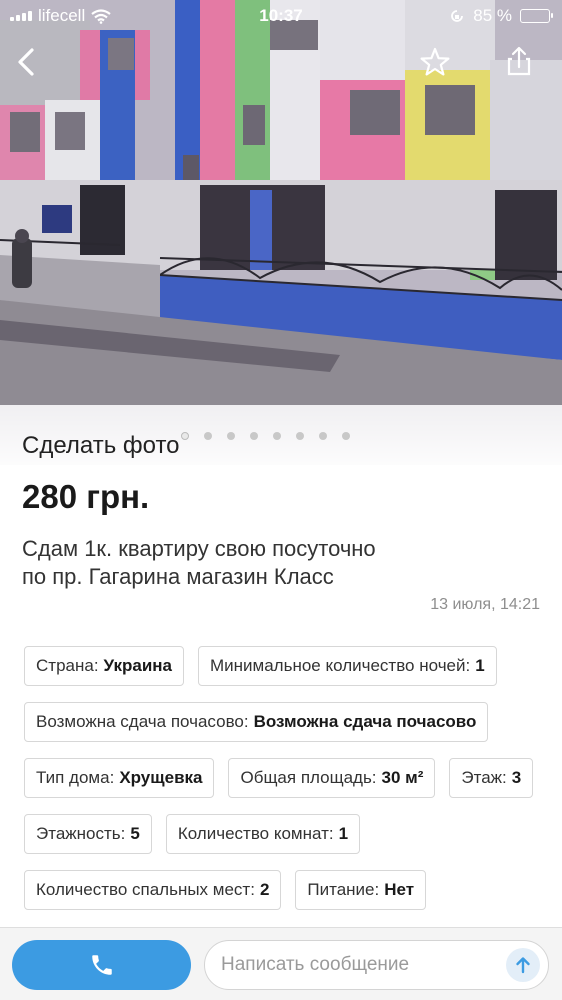 This screenshot has width=562, height=1000. I want to click on param-label: Минимальное количество ночей:, so click(340, 665).